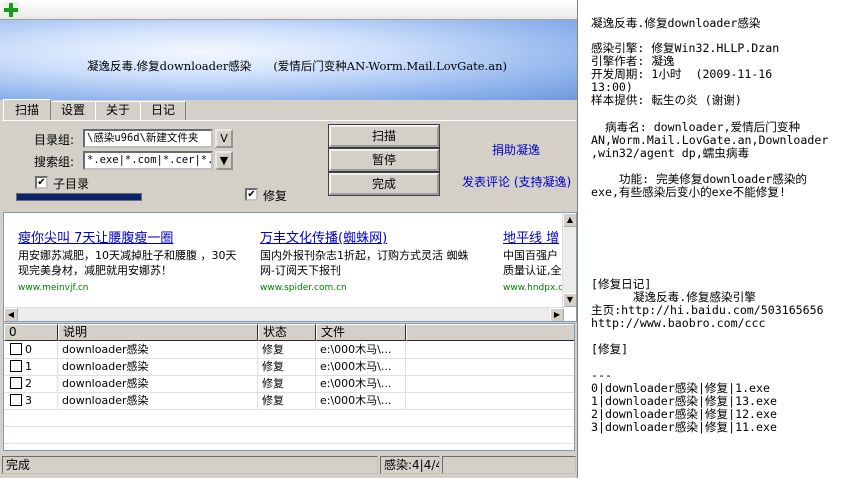 The height and width of the screenshot is (478, 846). I want to click on ad-desc: 中国百强户, so click(530, 255).